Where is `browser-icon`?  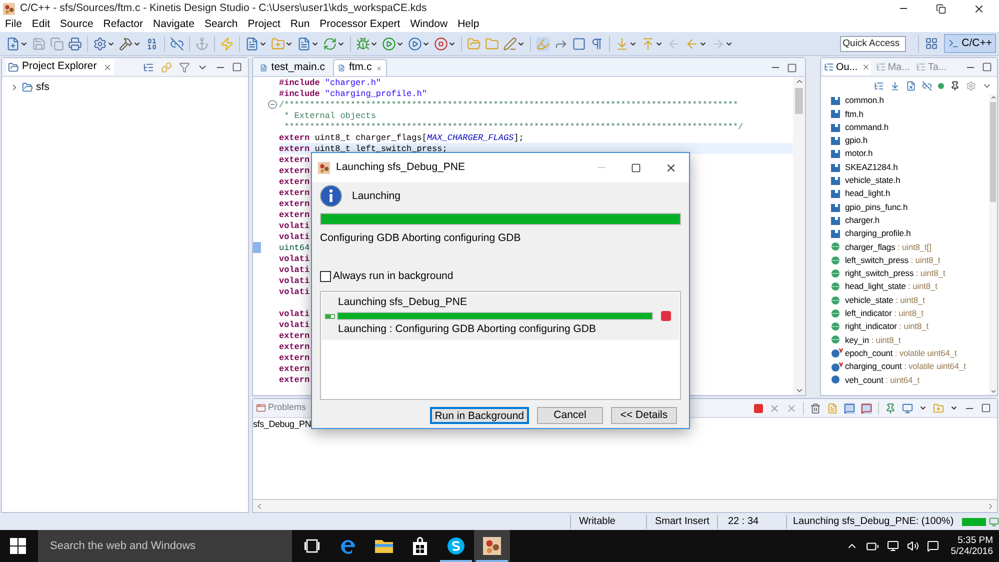
browser-icon is located at coordinates (348, 546).